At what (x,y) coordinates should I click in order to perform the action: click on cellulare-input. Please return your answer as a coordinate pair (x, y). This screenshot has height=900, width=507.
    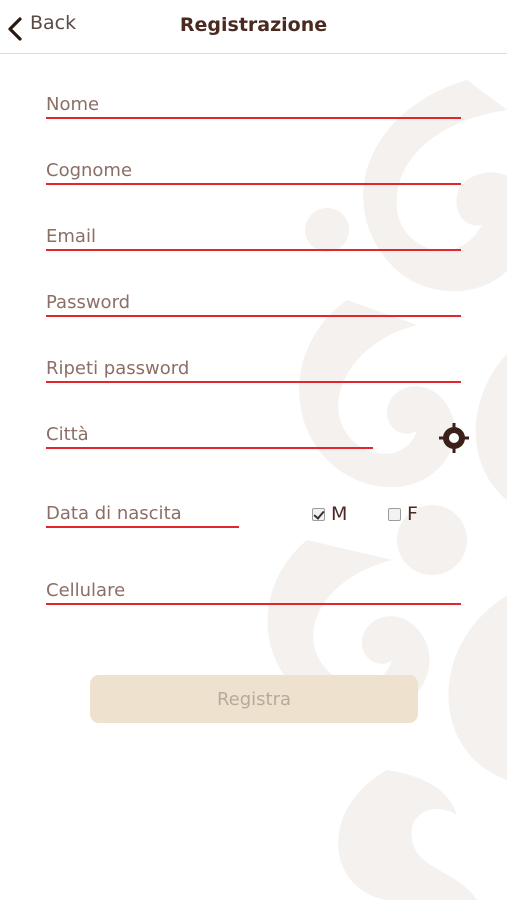
    Looking at the image, I should click on (253, 590).